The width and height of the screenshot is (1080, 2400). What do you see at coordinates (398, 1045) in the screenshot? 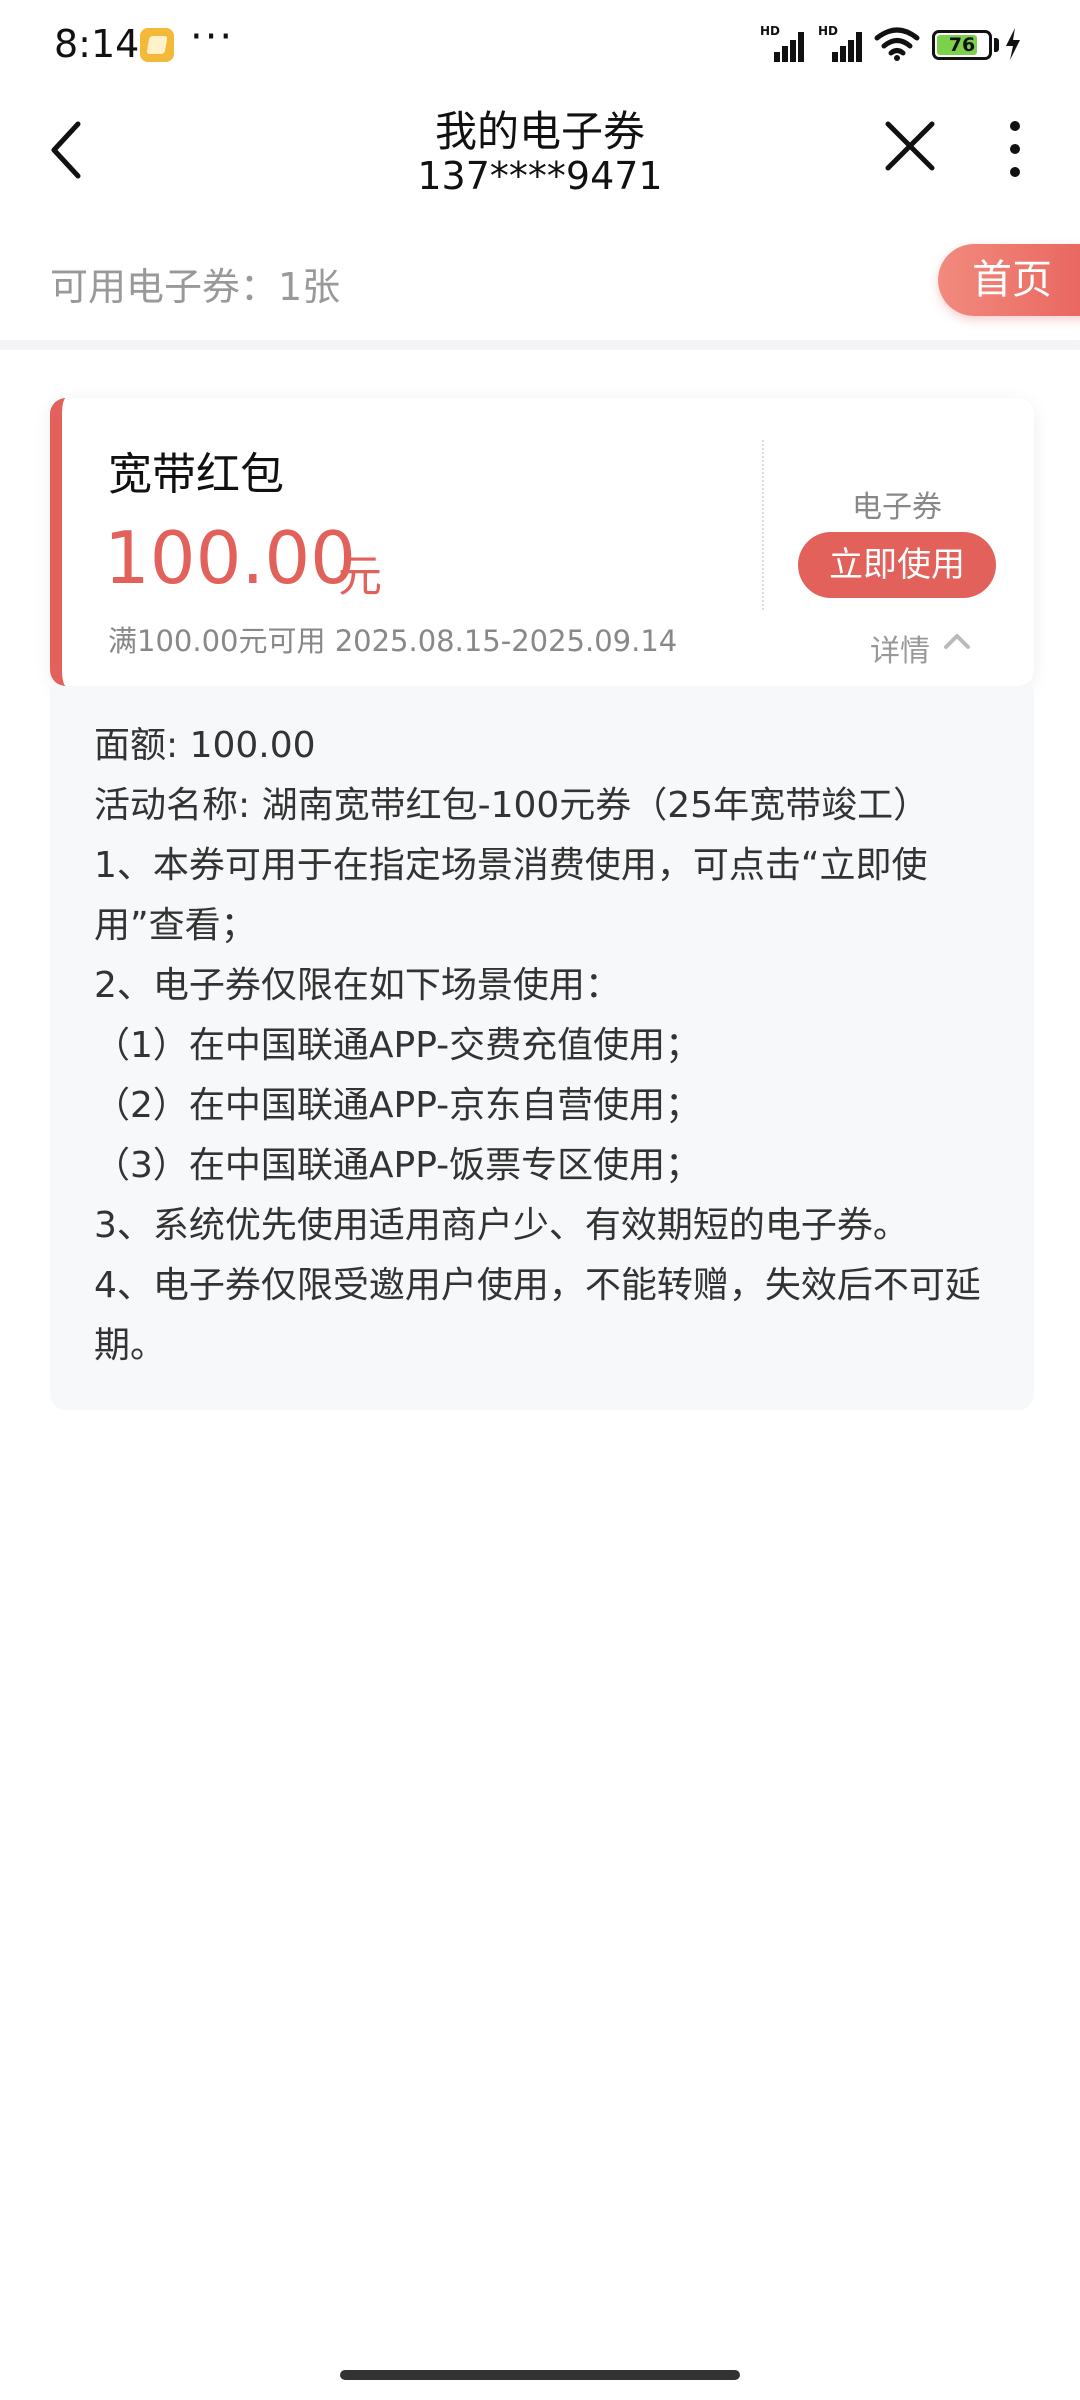
I see `detail-line: （1）在中国联通APP-交费充值使用；` at bounding box center [398, 1045].